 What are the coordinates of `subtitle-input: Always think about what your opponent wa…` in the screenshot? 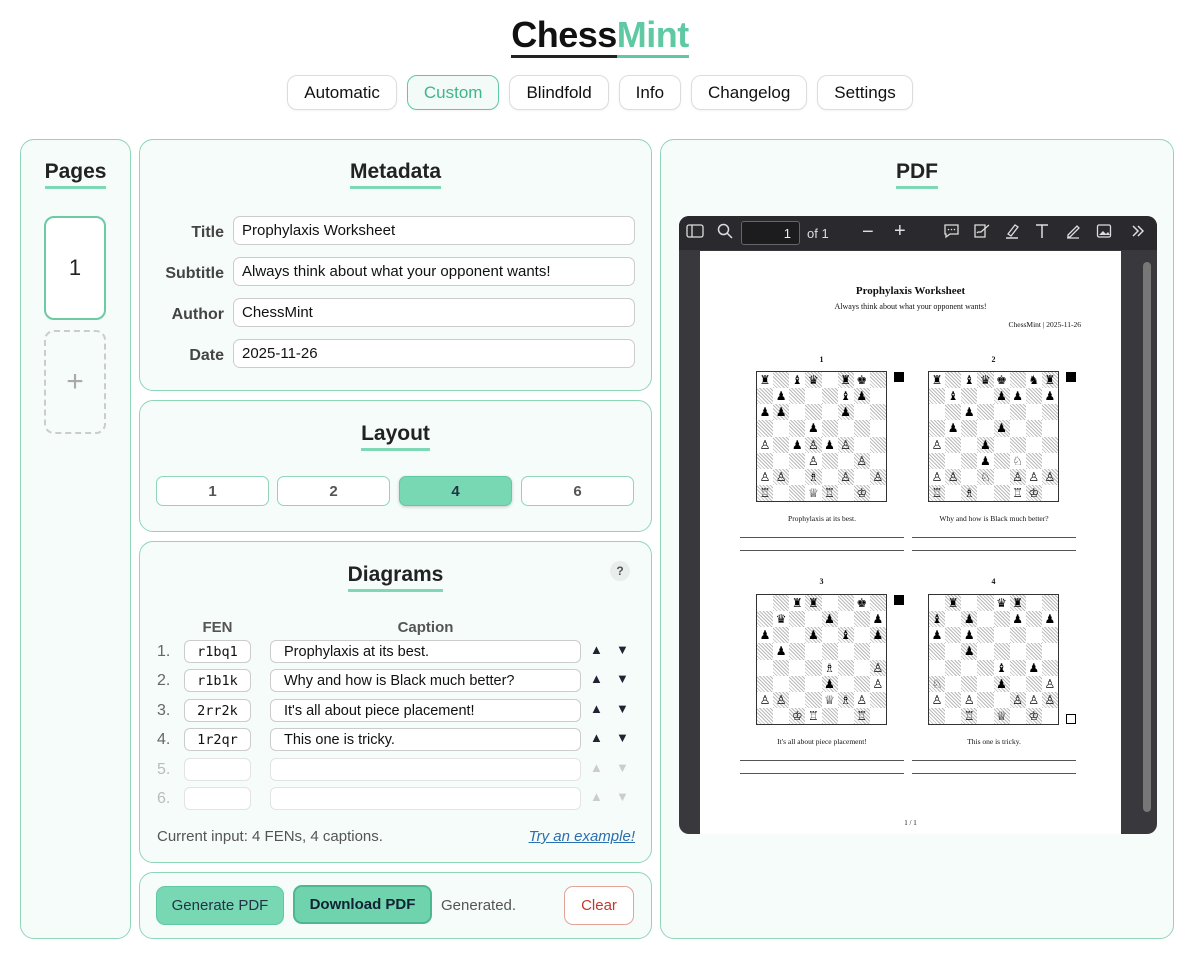 It's located at (434, 271).